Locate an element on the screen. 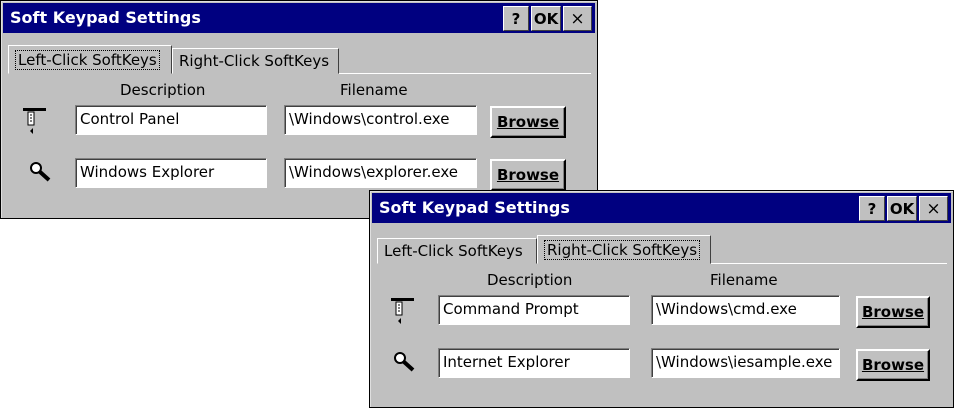 The height and width of the screenshot is (408, 954). description-field: Internet Explorer is located at coordinates (534, 363).